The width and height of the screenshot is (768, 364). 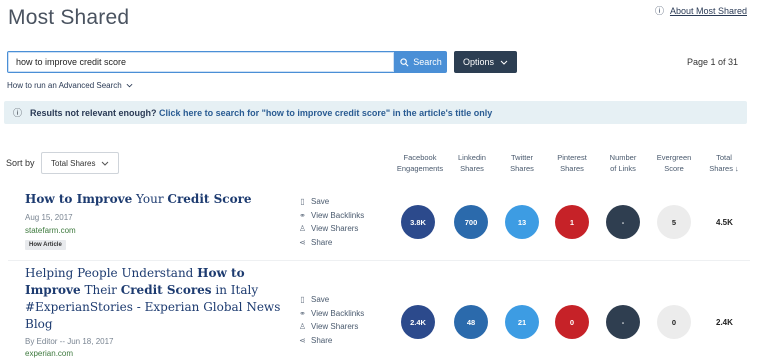 What do you see at coordinates (201, 62) in the screenshot?
I see `search-input` at bounding box center [201, 62].